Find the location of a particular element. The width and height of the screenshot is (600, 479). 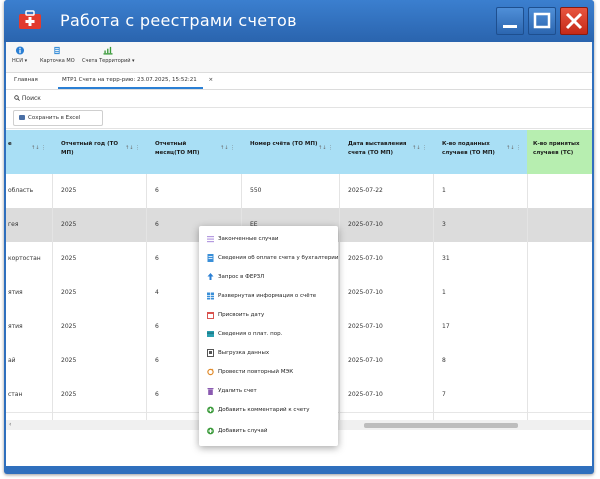

tab-home-label: Главная is located at coordinates (26, 80).